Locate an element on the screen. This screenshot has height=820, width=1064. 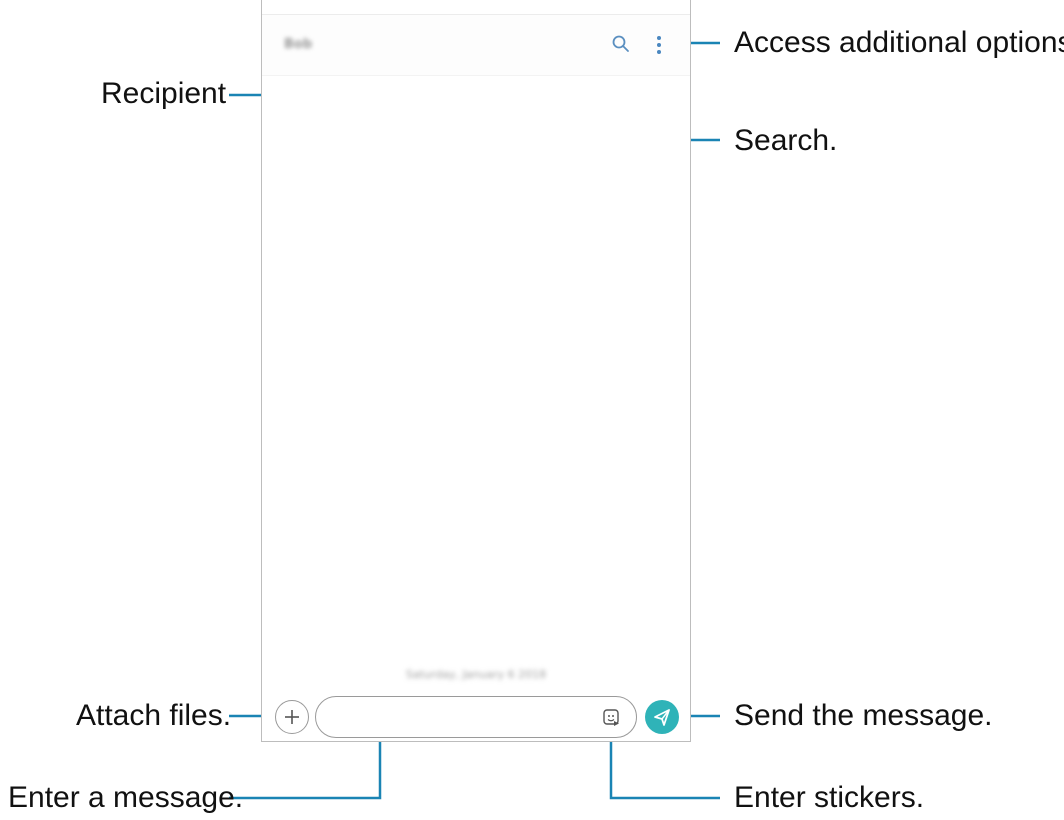
callout-search: Search. is located at coordinates (786, 140).